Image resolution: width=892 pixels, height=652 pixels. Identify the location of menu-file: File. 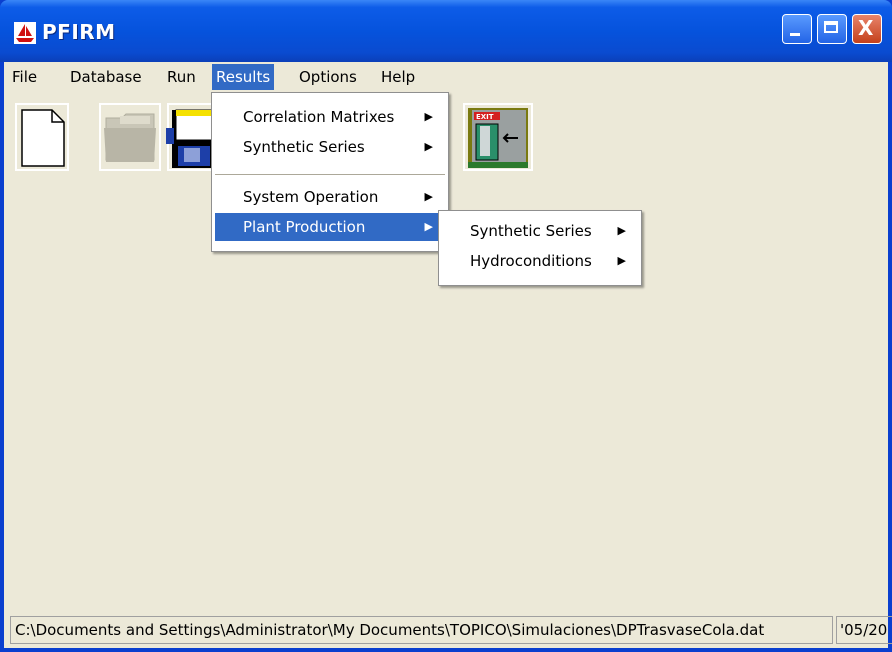
(24, 77).